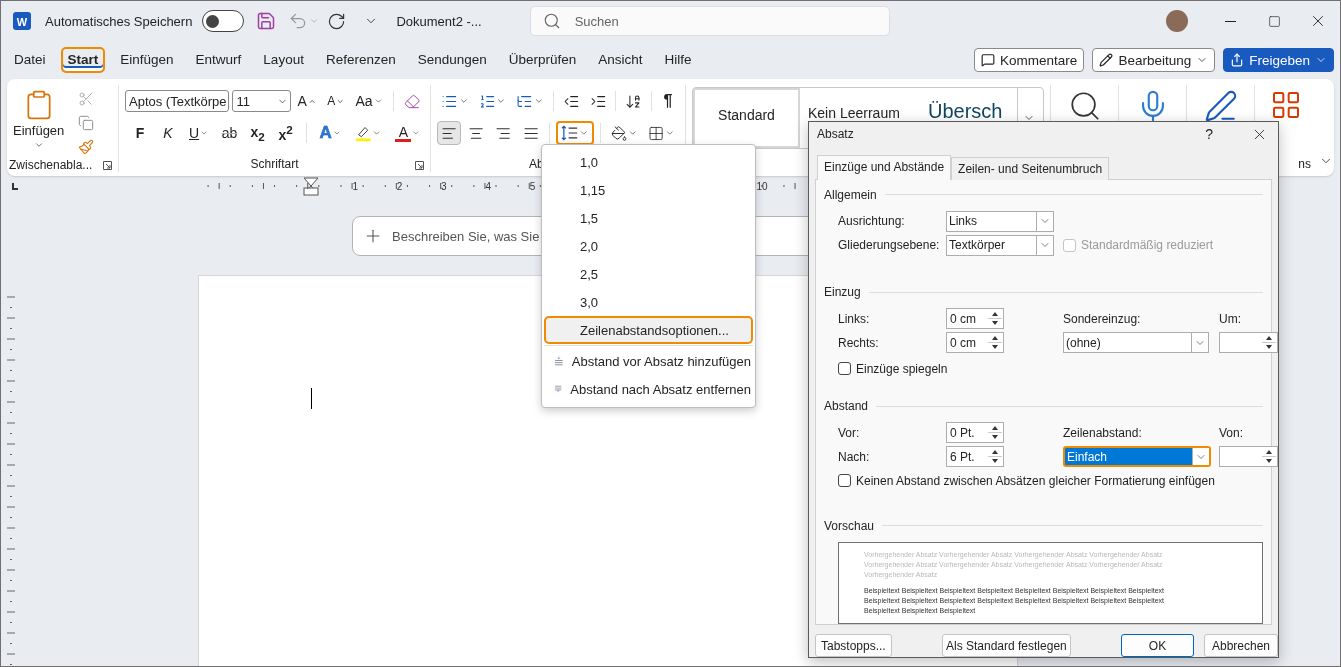  What do you see at coordinates (488, 186) in the screenshot?
I see `ruler-number: 4` at bounding box center [488, 186].